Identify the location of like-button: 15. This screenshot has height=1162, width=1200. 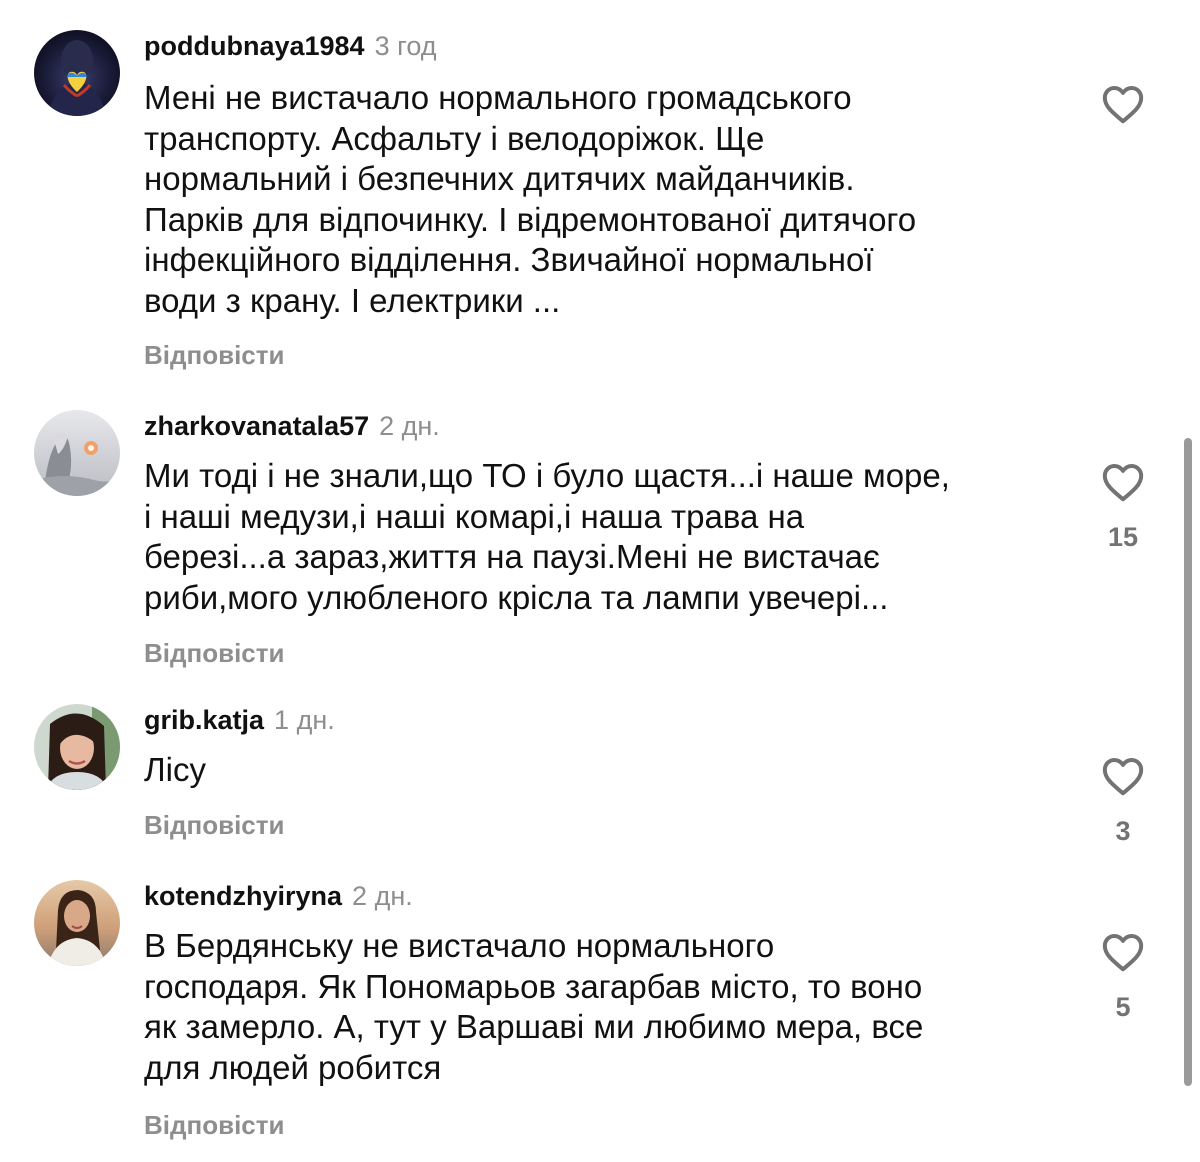
(1123, 507).